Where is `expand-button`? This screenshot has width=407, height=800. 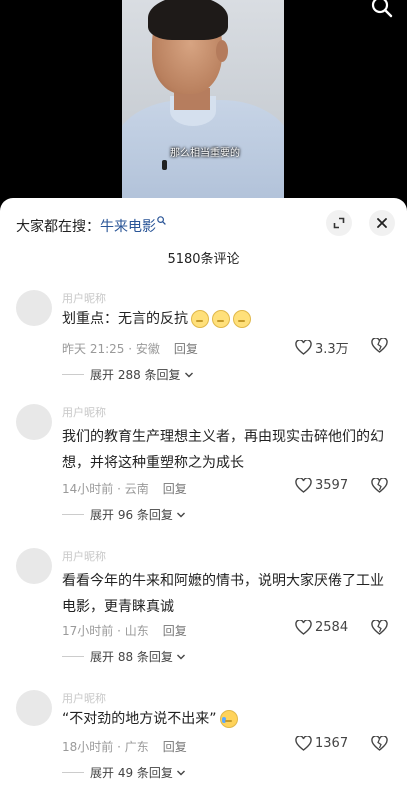 expand-button is located at coordinates (339, 223).